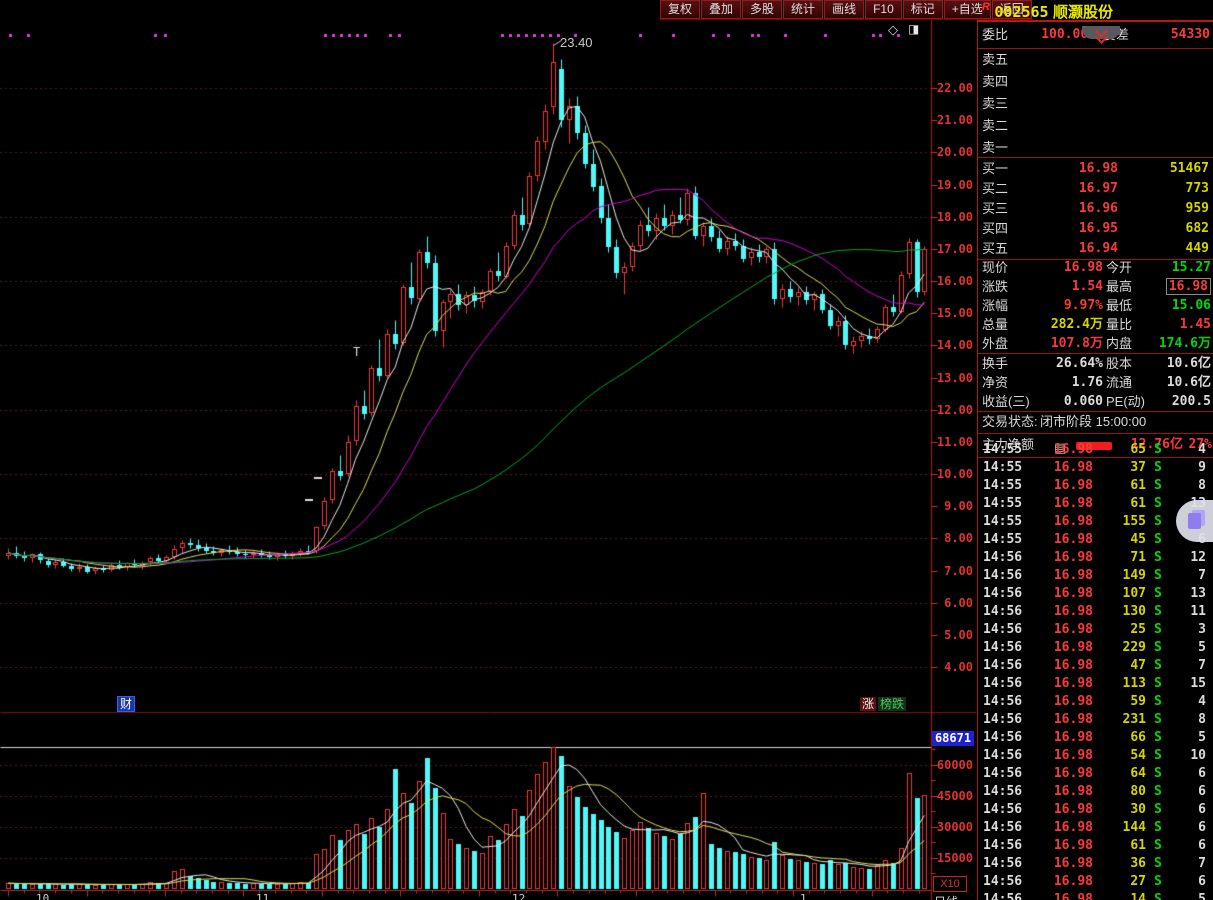  What do you see at coordinates (958, 538) in the screenshot?
I see `price-axis-label: 8.00` at bounding box center [958, 538].